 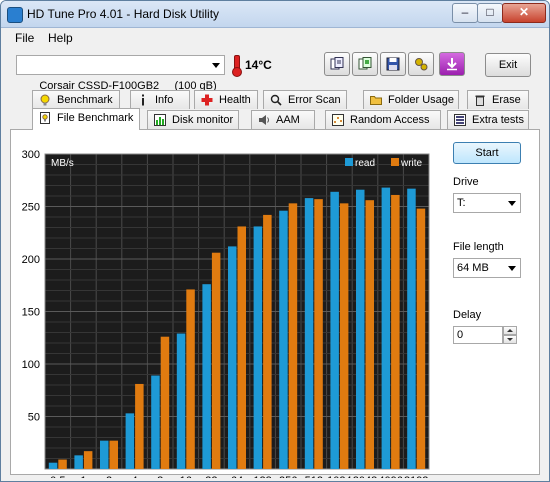 What do you see at coordinates (314, 476) in the screenshot?
I see `x-tick-label: 512` at bounding box center [314, 476].